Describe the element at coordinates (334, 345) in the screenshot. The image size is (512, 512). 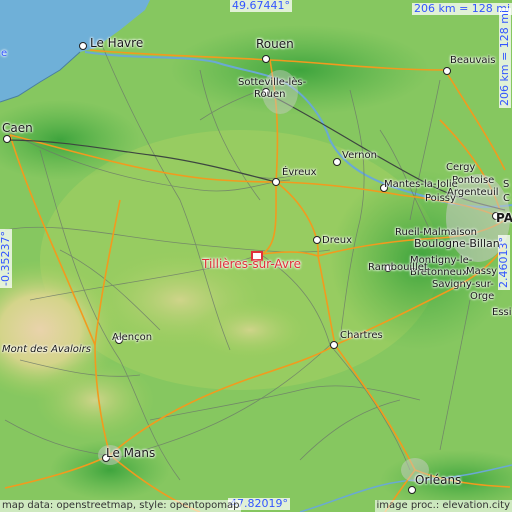
I see `town-marker-chartres` at that location.